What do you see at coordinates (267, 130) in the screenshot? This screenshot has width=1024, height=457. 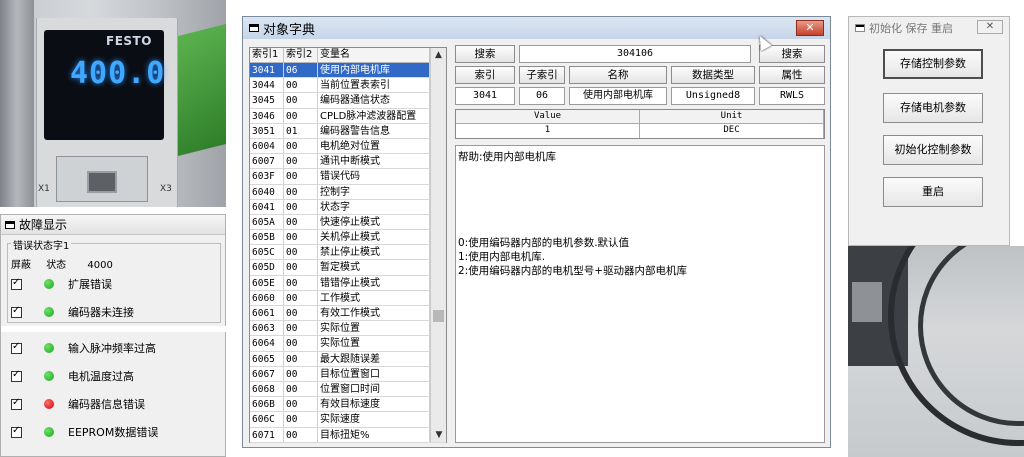 I see `cell-index1: 3051` at bounding box center [267, 130].